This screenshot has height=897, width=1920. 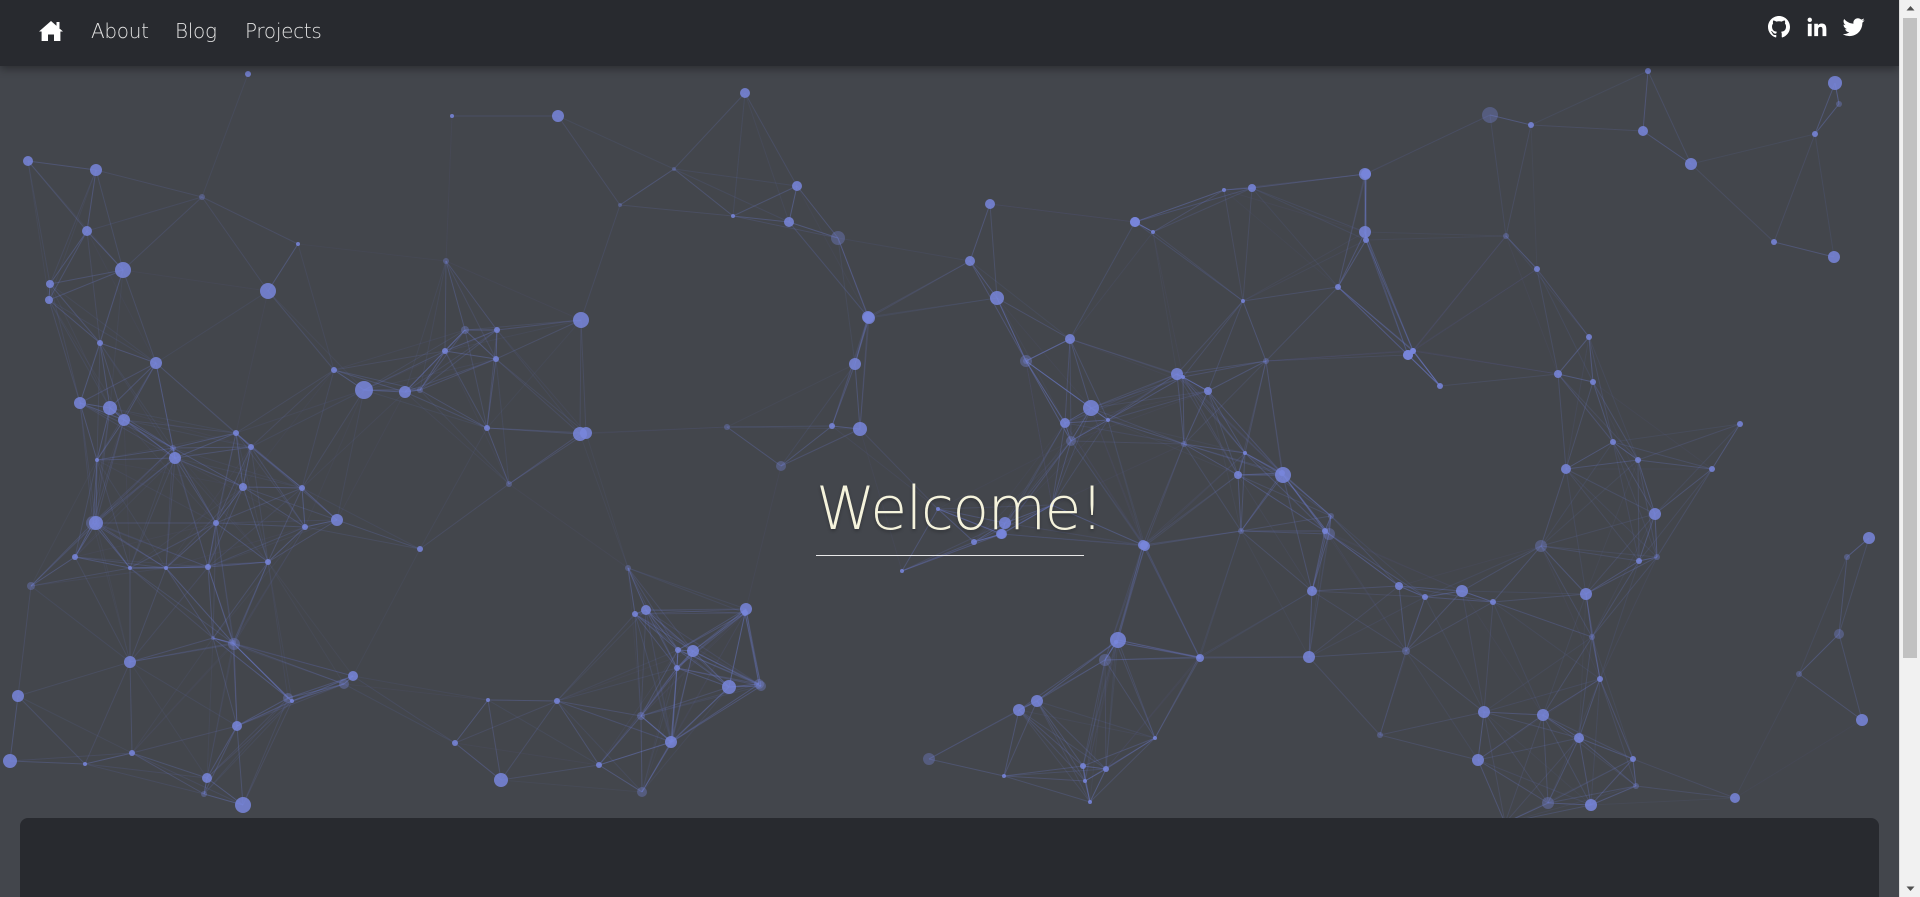 What do you see at coordinates (1779, 27) in the screenshot?
I see `github-icon` at bounding box center [1779, 27].